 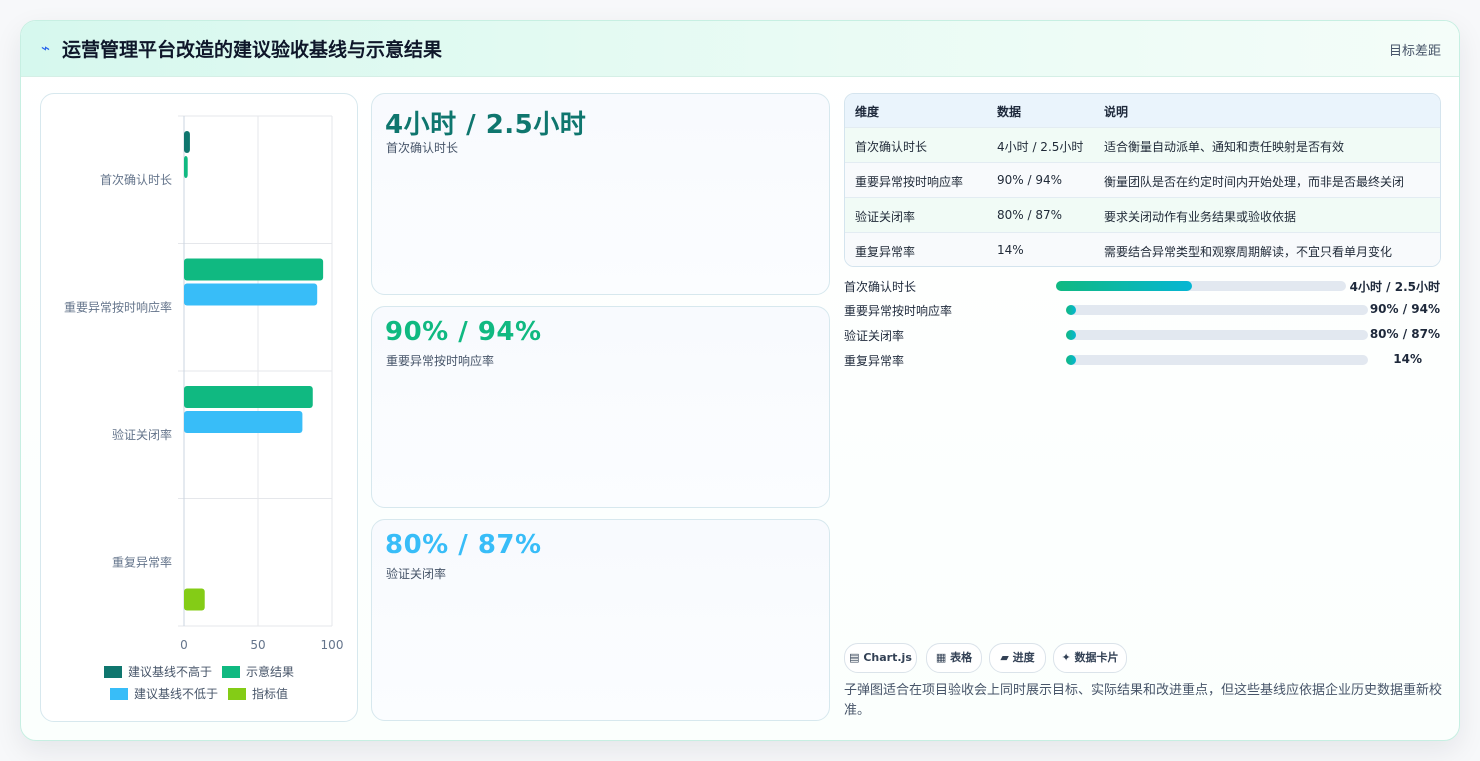 I want to click on table-row: 首次确认时长 4小时 / 2.5小时 适合衡量自动派单、通知和责任映射是否有效, so click(x=1142, y=145).